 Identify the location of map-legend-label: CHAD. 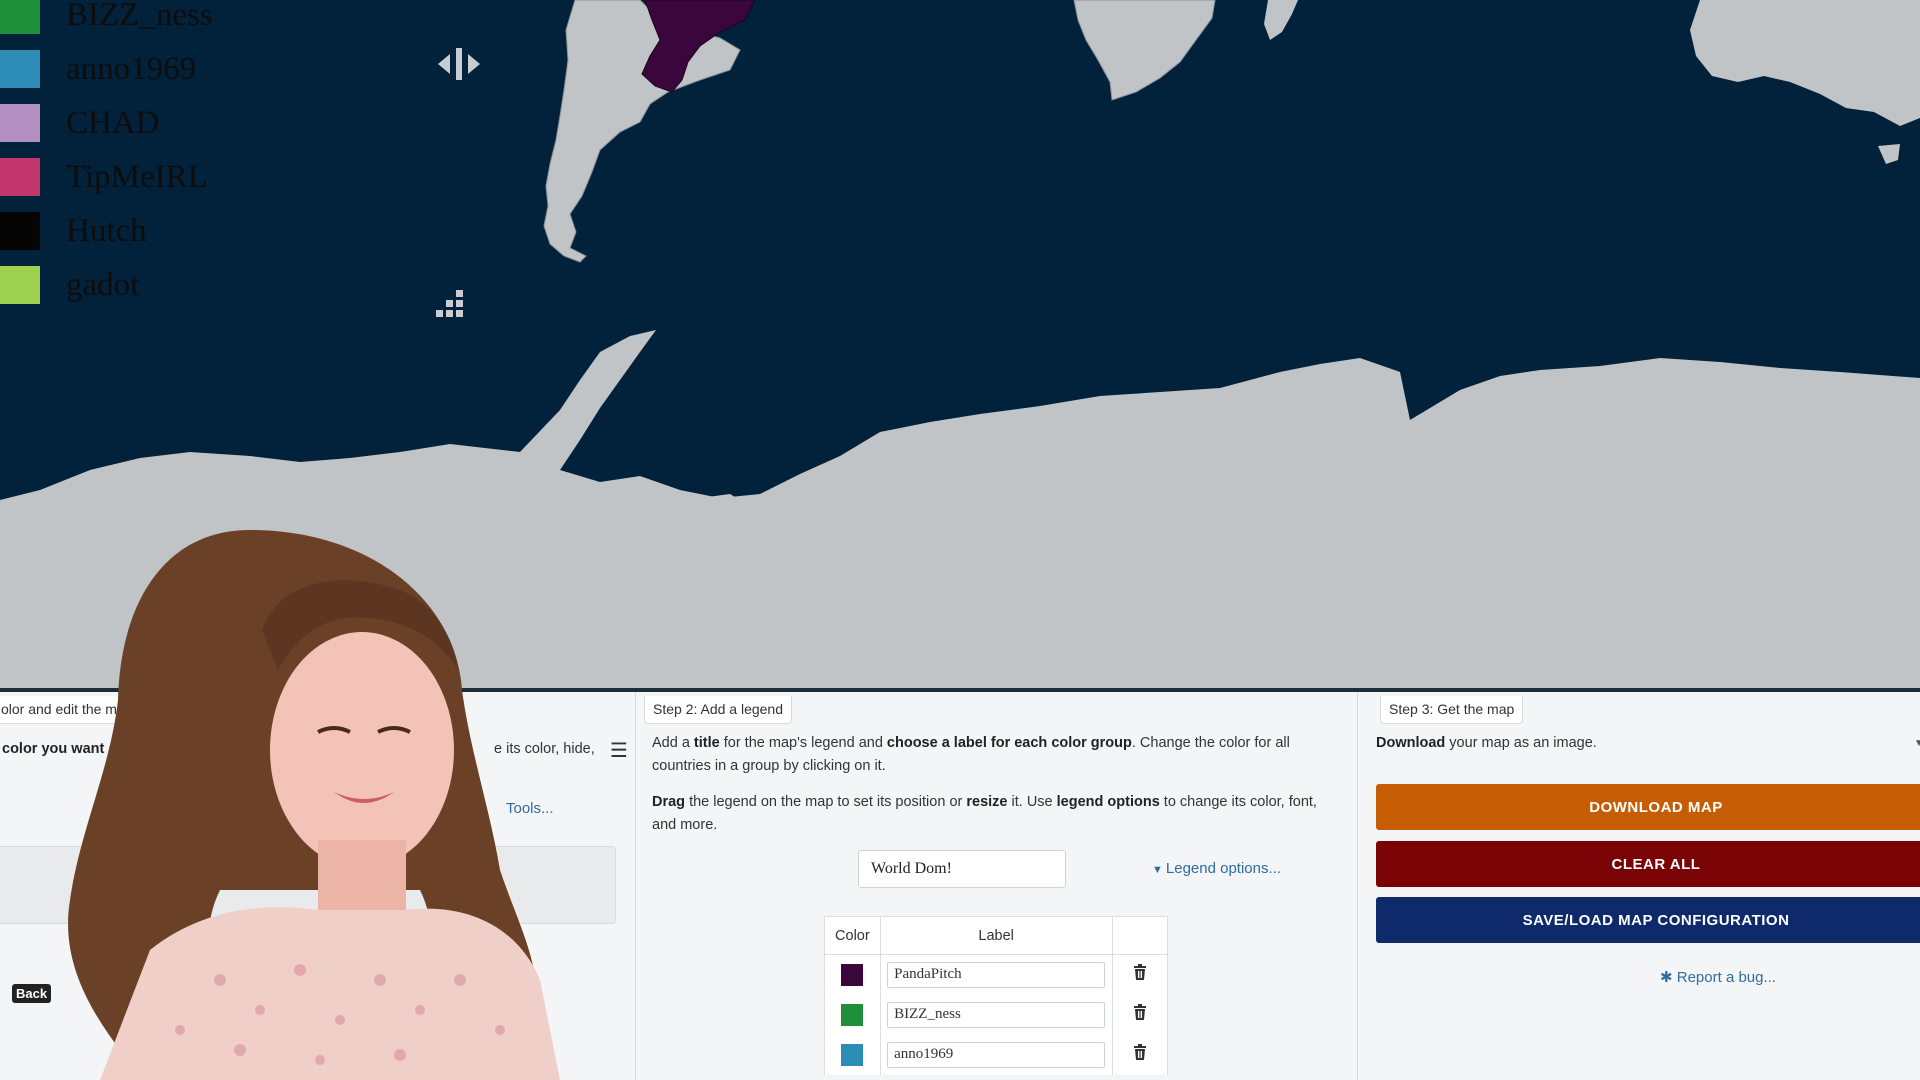
(113, 122).